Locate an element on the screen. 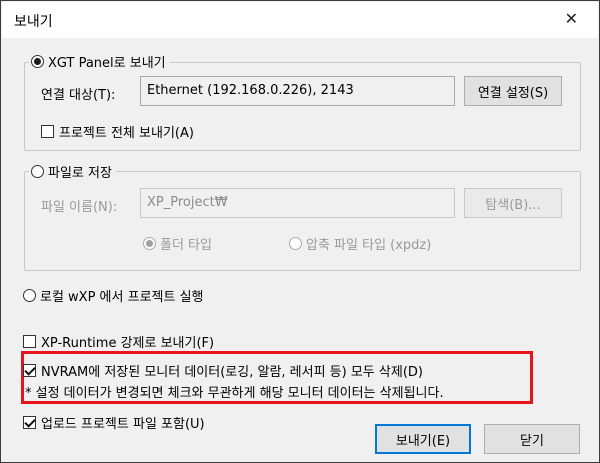  folder-type-radio-button is located at coordinates (149, 243).